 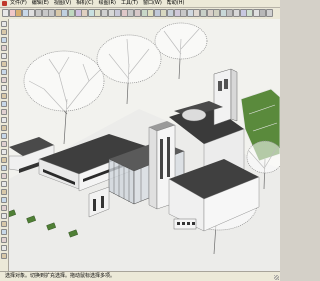 What do you see at coordinates (64, 97) in the screenshot?
I see `tree-left` at bounding box center [64, 97].